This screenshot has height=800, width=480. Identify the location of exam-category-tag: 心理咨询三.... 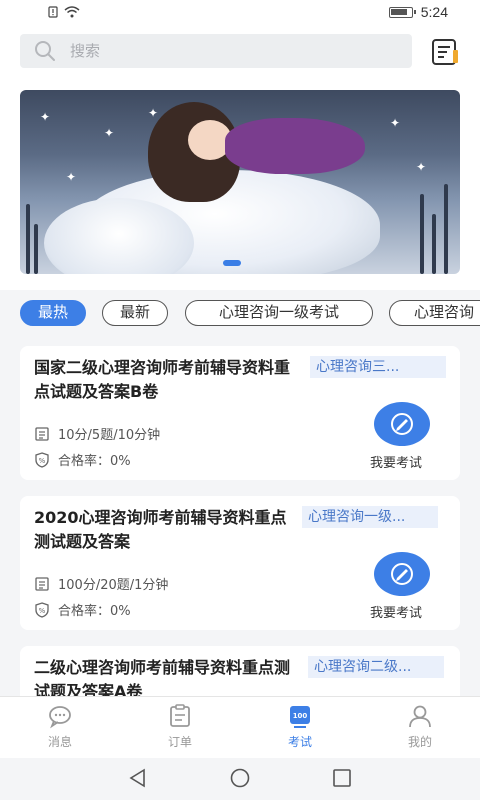
(378, 367).